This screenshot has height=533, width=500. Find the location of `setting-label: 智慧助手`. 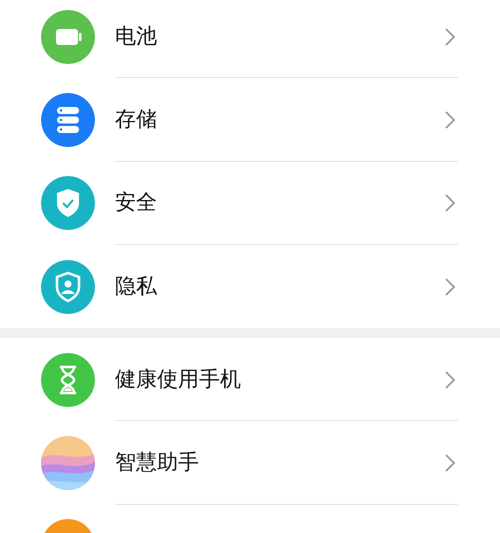

setting-label: 智慧助手 is located at coordinates (279, 463).